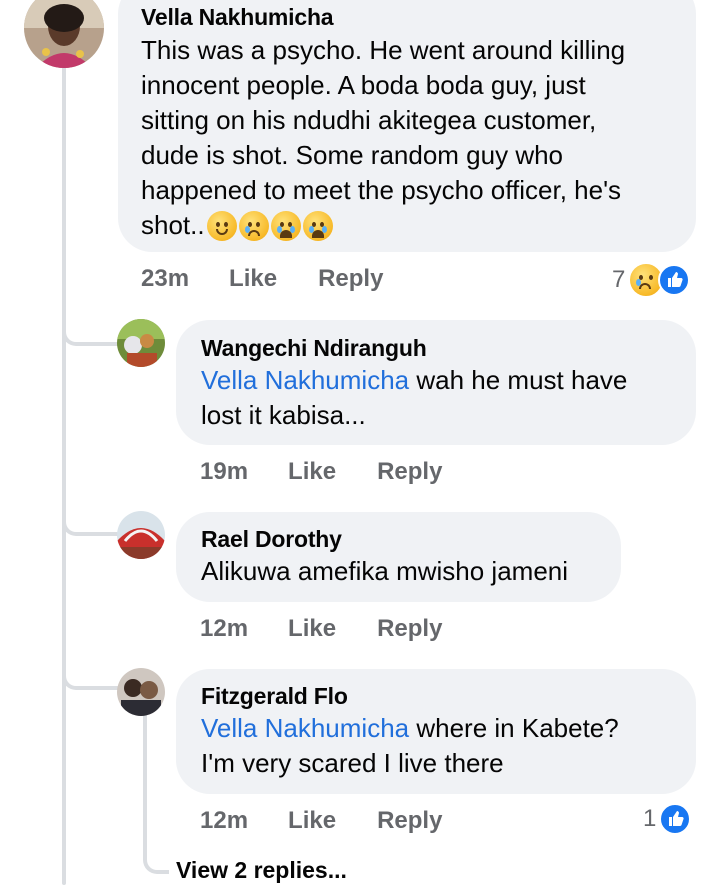 The image size is (720, 885). Describe the element at coordinates (406, 17) in the screenshot. I see `comment-author: Vella Nakhumicha` at that location.